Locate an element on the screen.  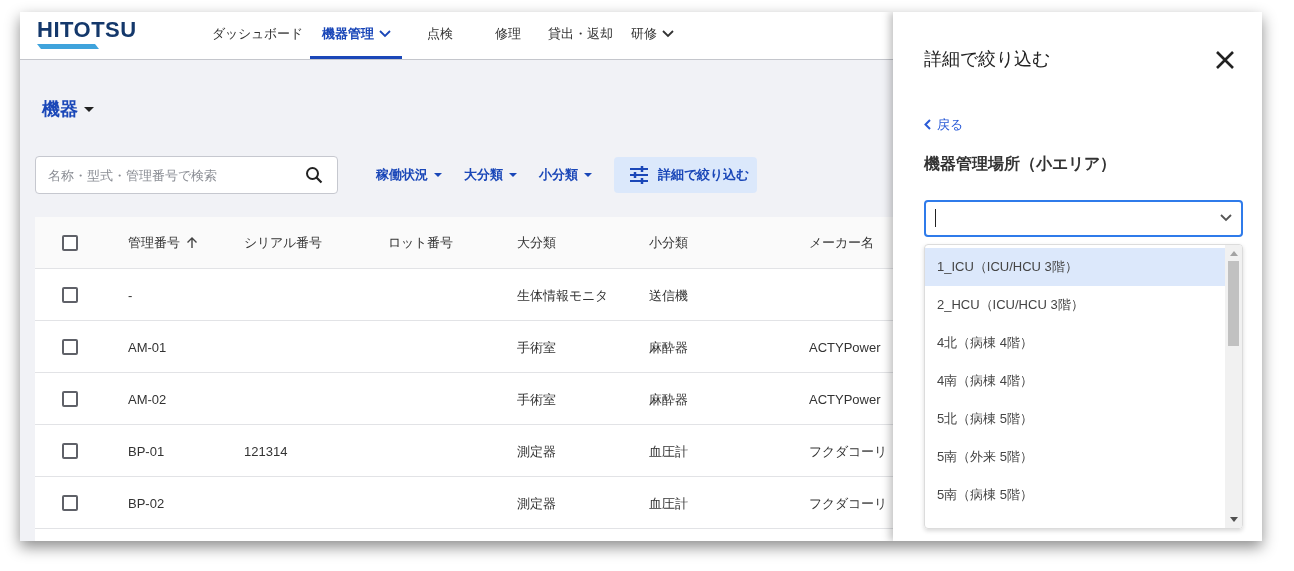
nav-tab: 機器管理 is located at coordinates (356, 35).